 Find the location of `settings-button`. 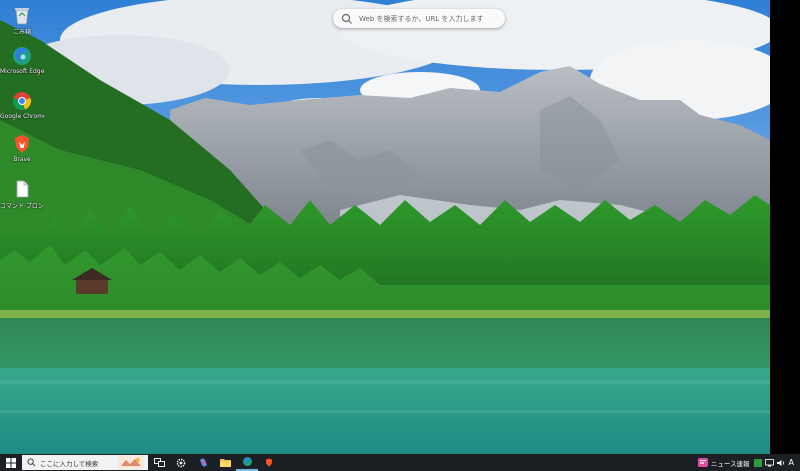

settings-button is located at coordinates (181, 462).